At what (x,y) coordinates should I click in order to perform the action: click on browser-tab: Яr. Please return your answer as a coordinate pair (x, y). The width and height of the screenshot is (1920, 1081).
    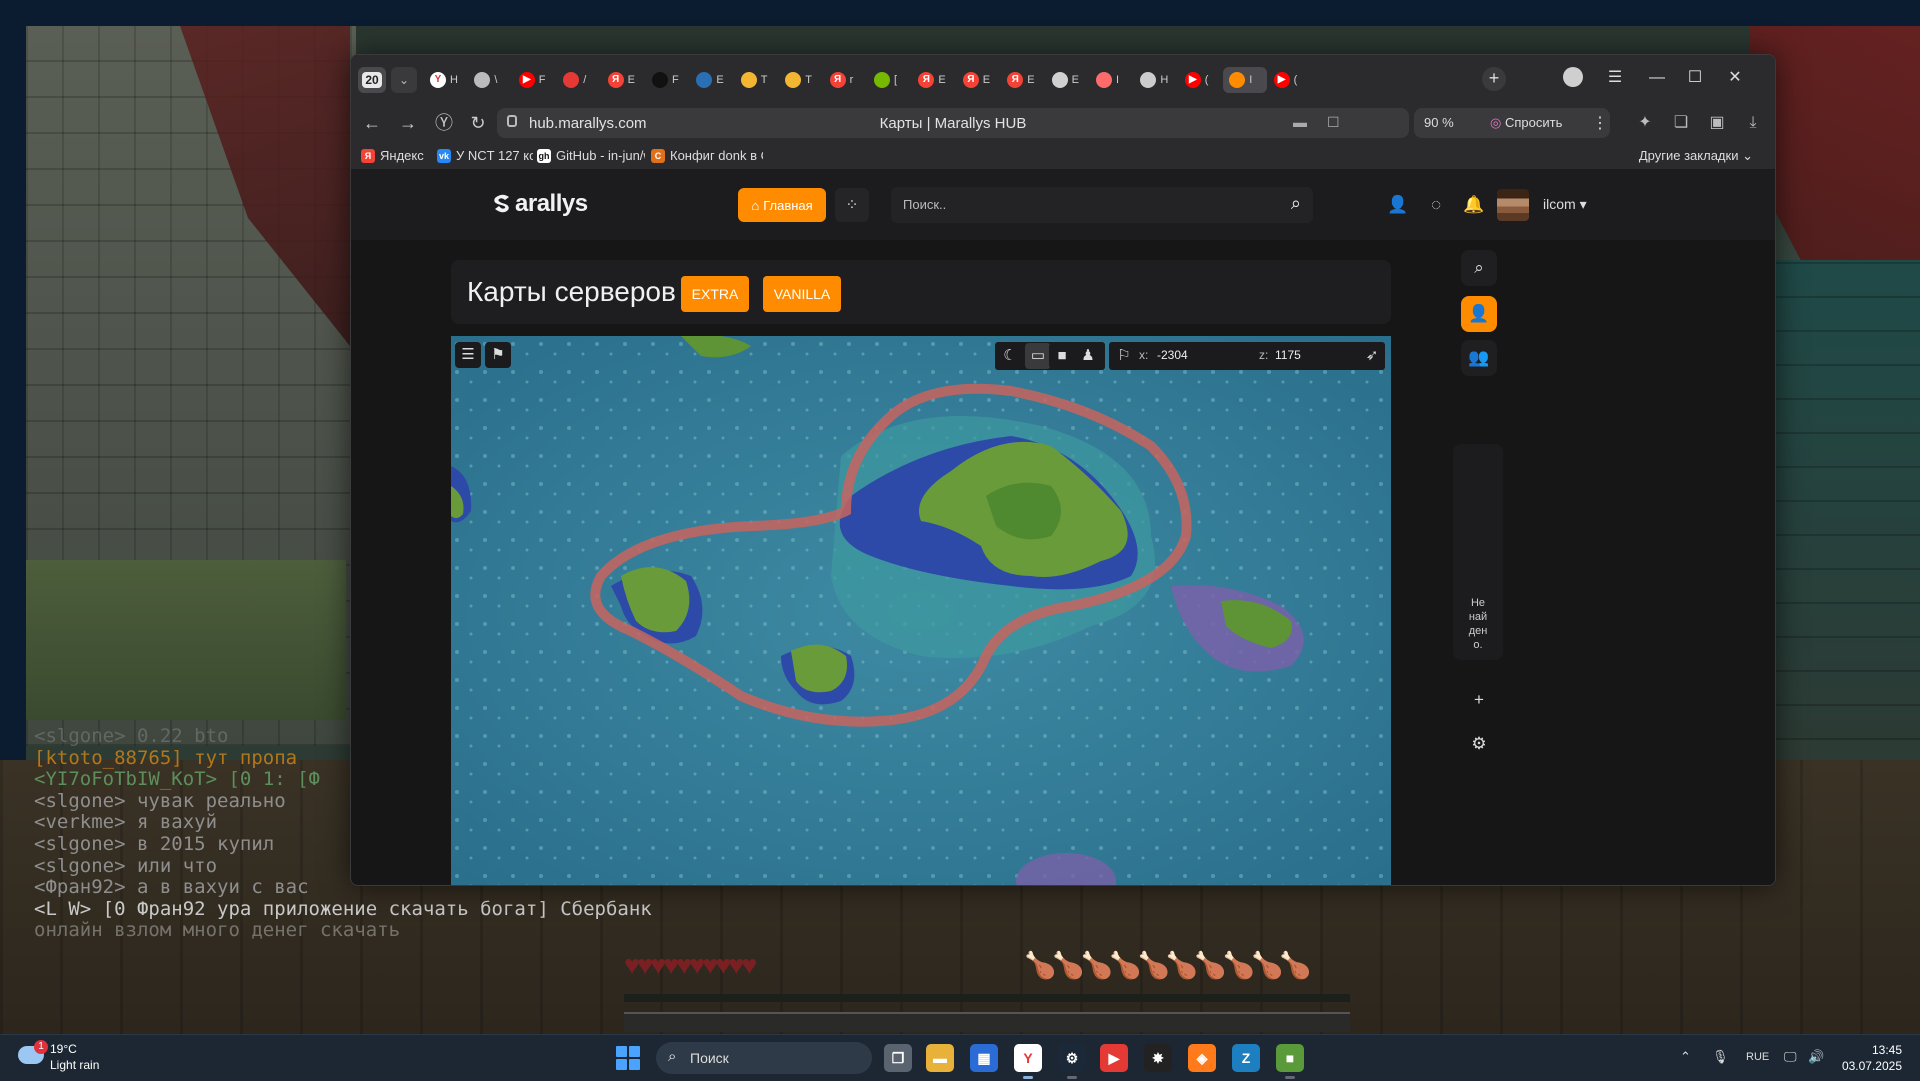
    Looking at the image, I should click on (846, 80).